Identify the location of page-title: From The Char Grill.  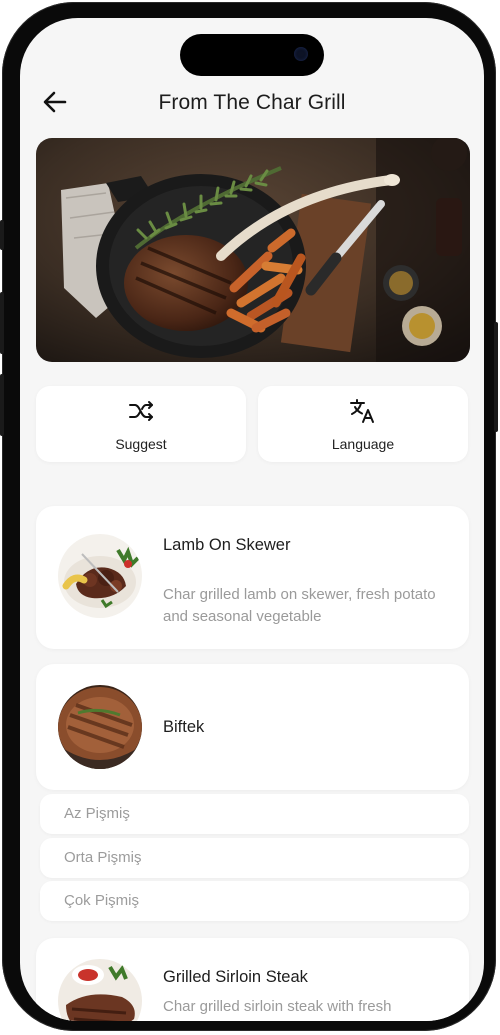
(252, 102).